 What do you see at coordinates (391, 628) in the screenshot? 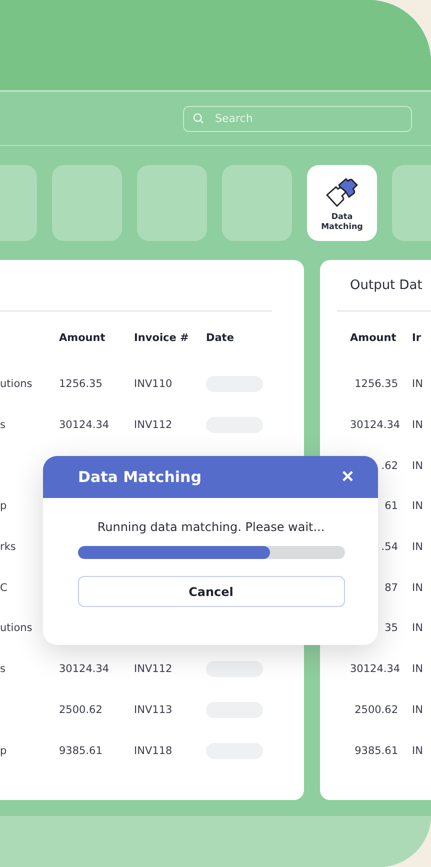
I see `table-cell: 35` at bounding box center [391, 628].